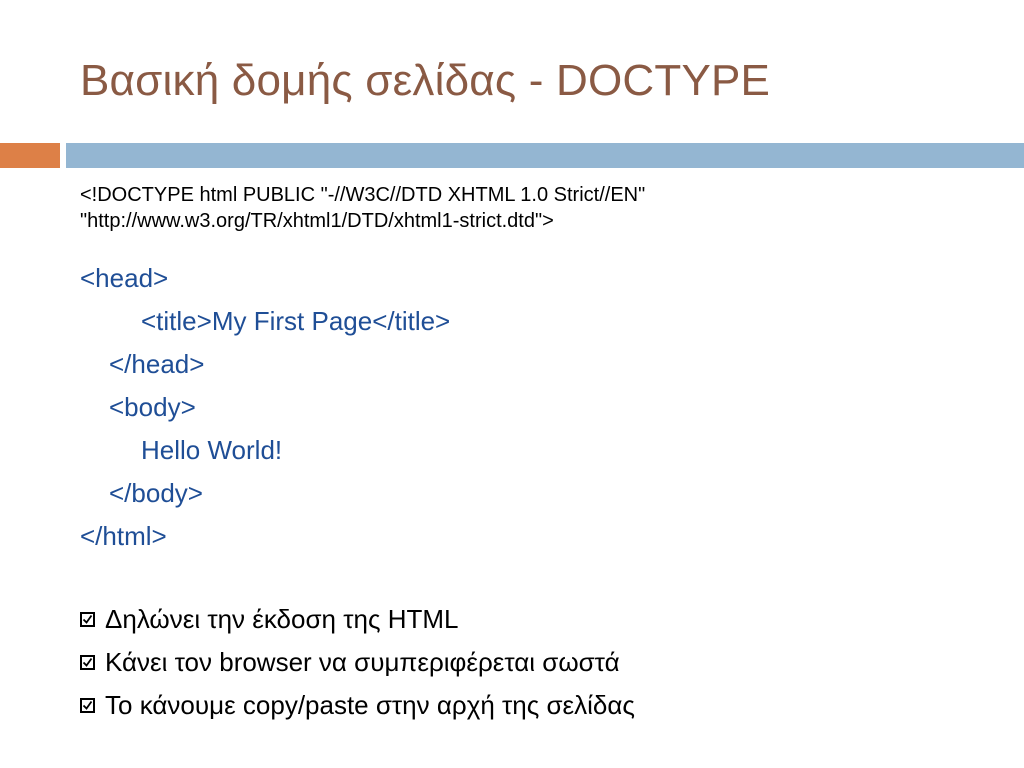 Image resolution: width=1024 pixels, height=768 pixels. I want to click on code-line-head-close: </head>, so click(157, 364).